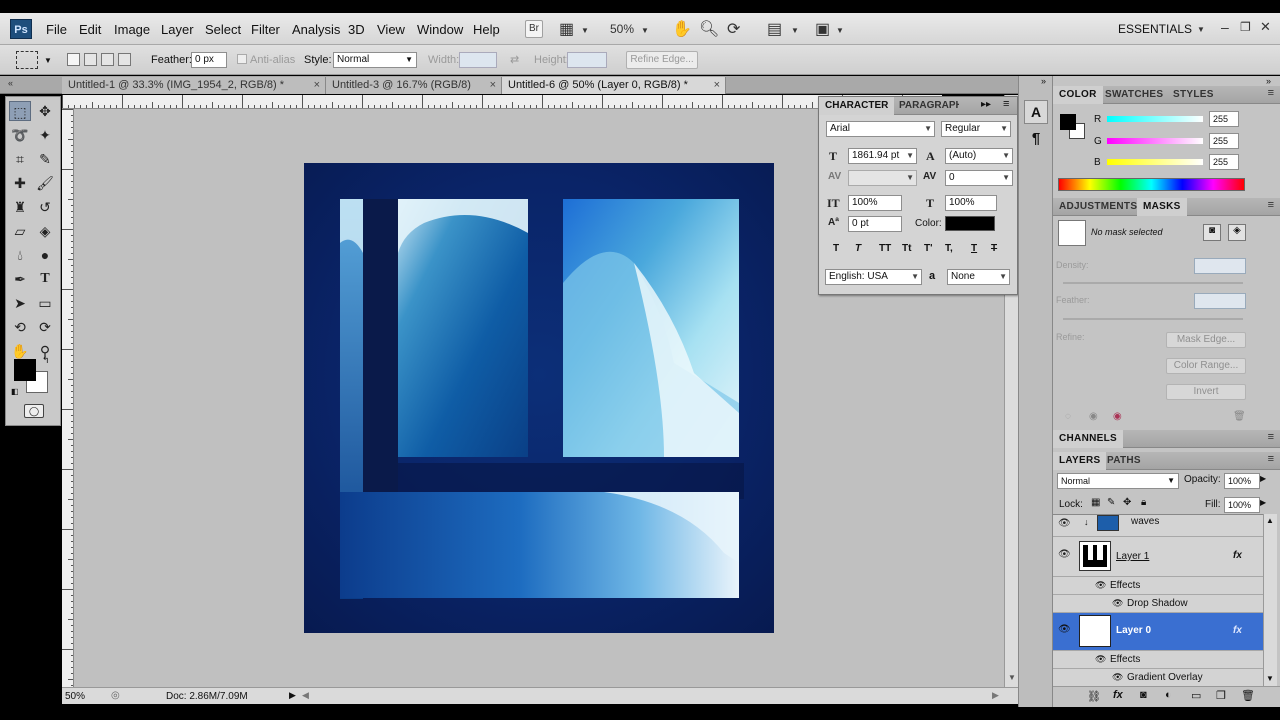 Image resolution: width=1280 pixels, height=720 pixels. I want to click on red-value: 255, so click(1224, 119).